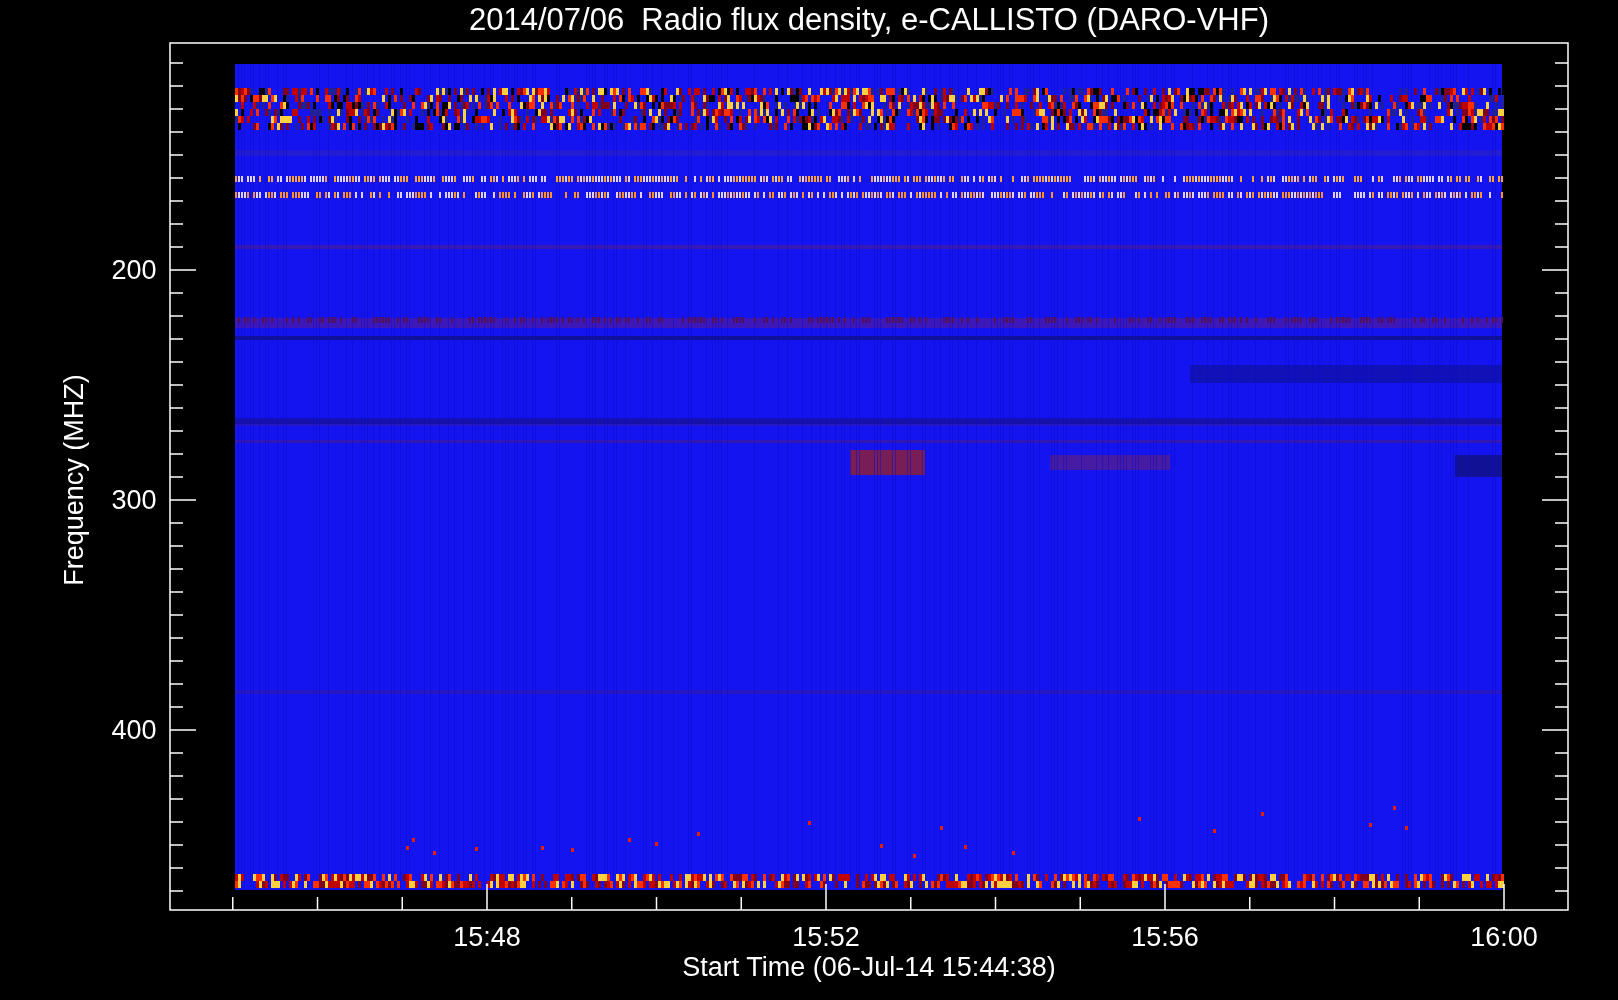  I want to click on x-tick-label: 15:56, so click(1165, 937).